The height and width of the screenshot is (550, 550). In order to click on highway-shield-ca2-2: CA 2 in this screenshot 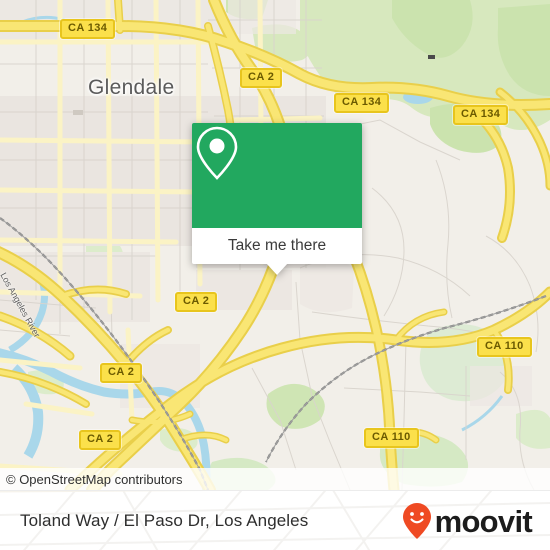, I will do `click(196, 302)`.